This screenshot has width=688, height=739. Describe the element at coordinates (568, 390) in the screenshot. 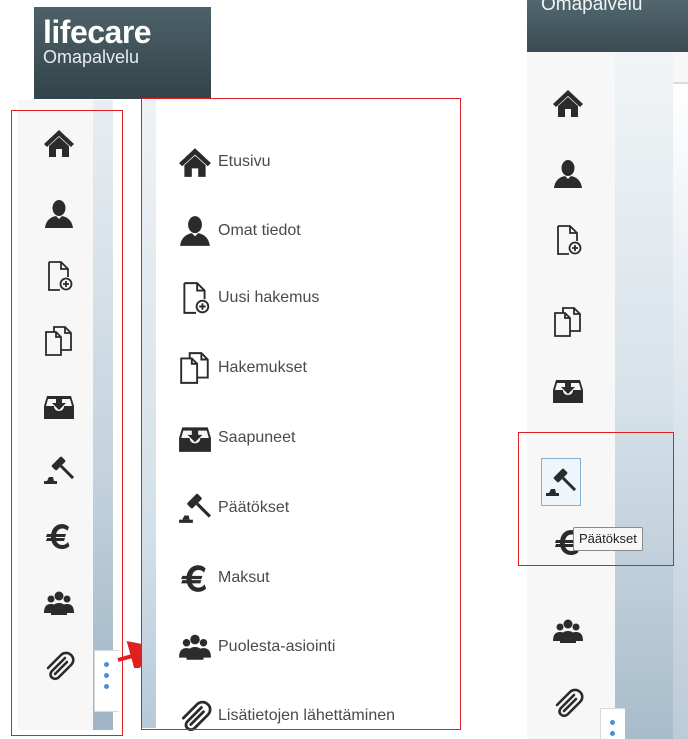

I see `inbox-icon` at that location.